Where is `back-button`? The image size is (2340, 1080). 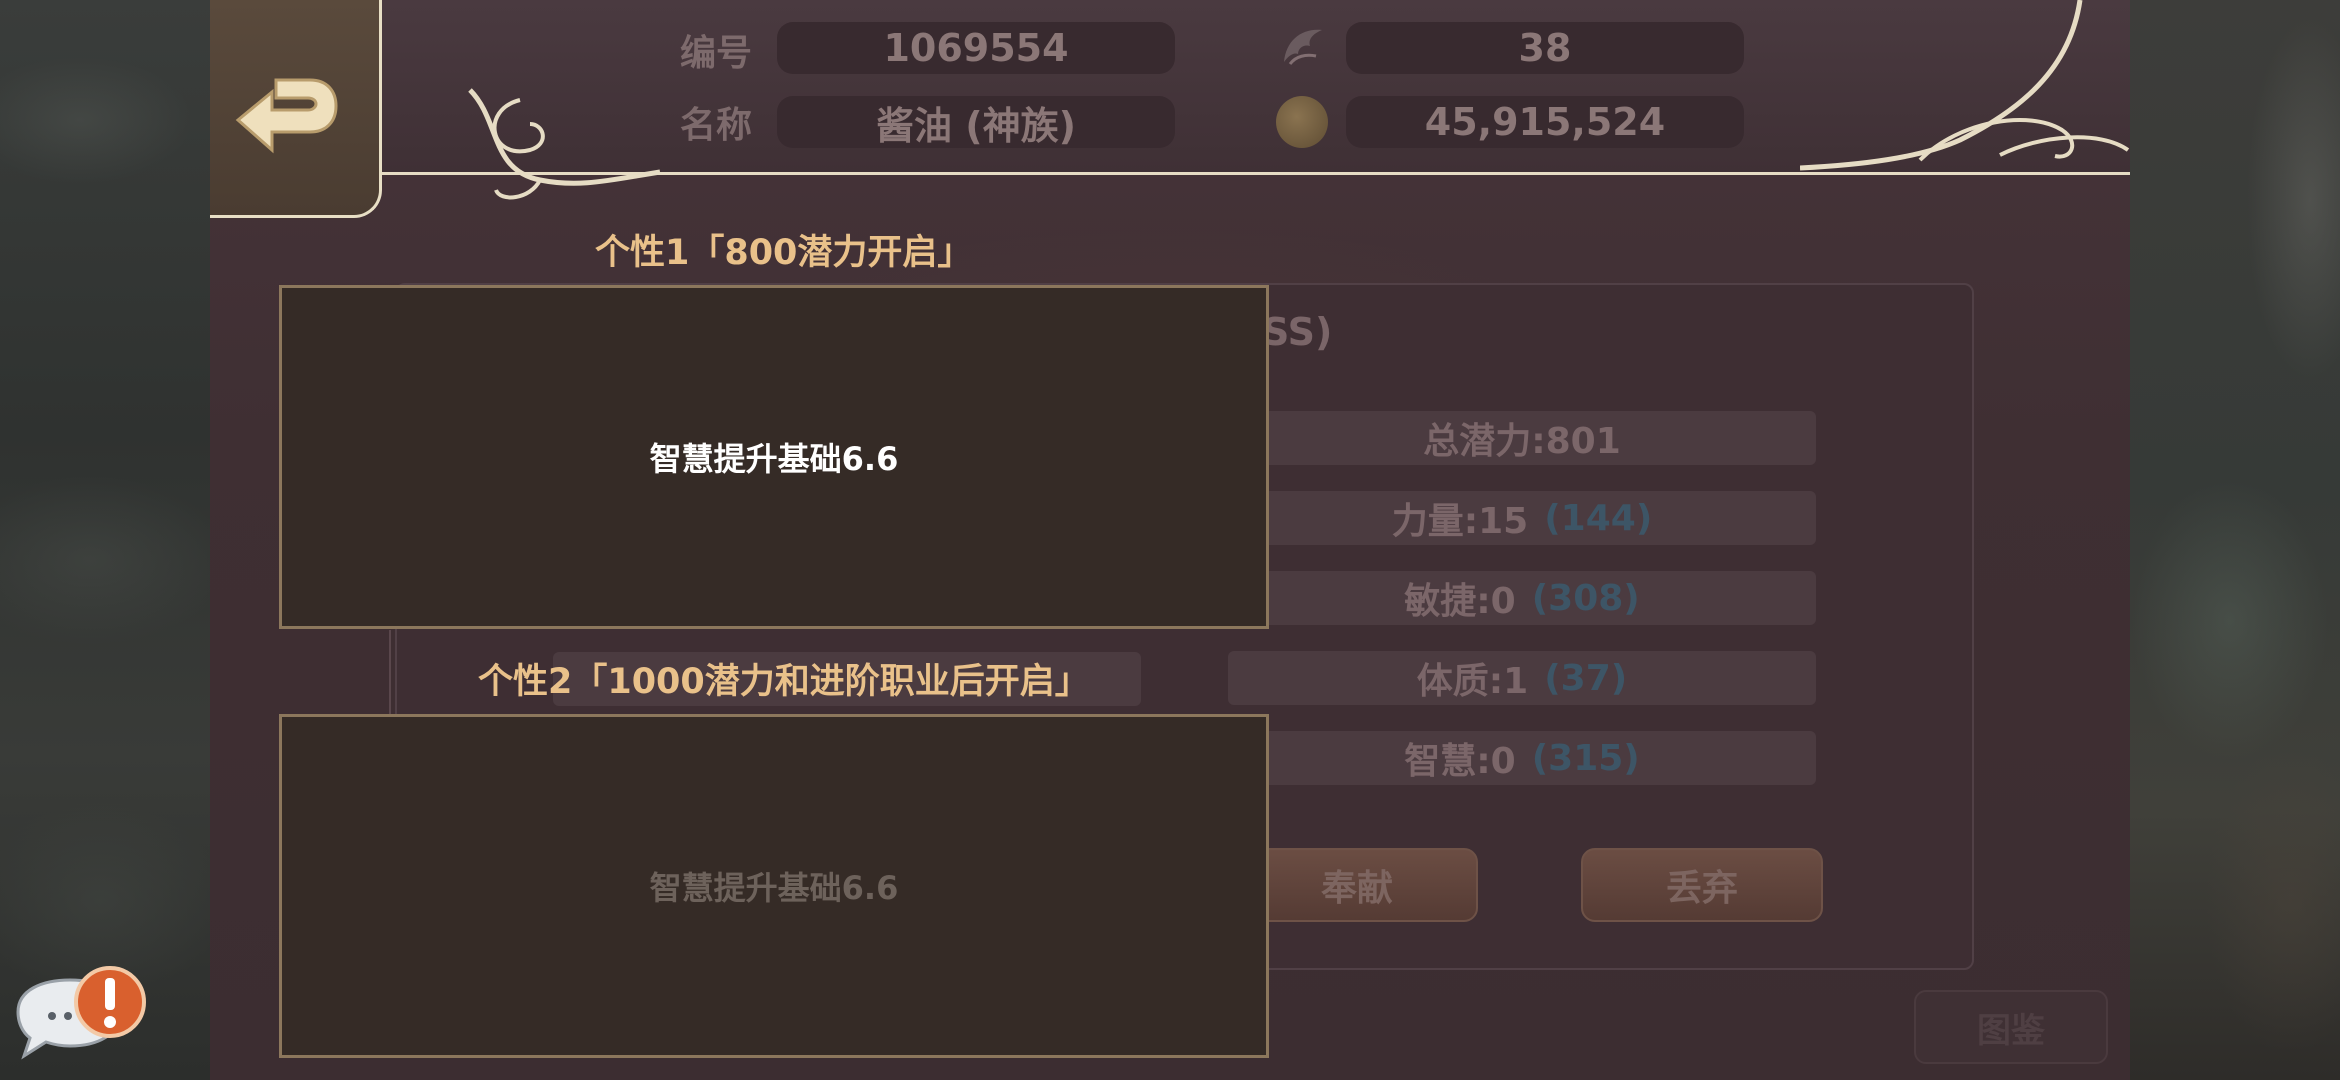
back-button is located at coordinates (296, 109).